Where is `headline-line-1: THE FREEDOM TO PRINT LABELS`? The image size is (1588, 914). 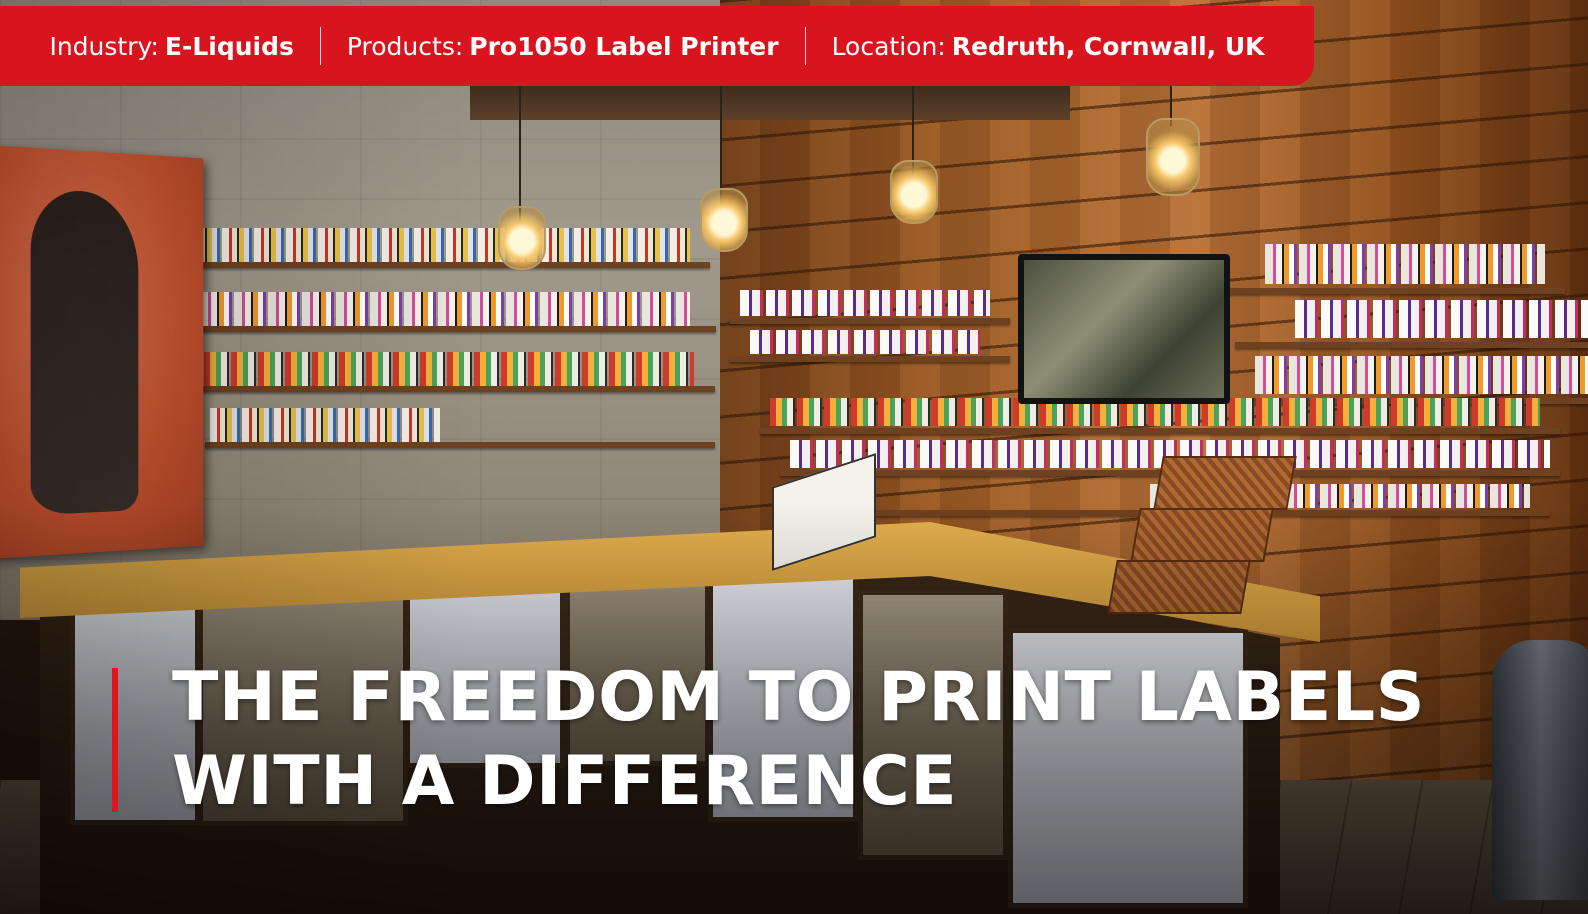
headline-line-1: THE FREEDOM TO PRINT LABELS is located at coordinates (799, 697).